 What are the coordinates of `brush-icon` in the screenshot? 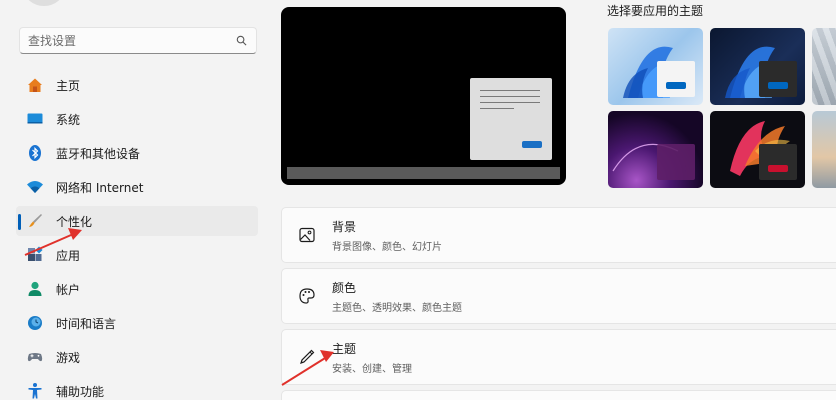 It's located at (35, 221).